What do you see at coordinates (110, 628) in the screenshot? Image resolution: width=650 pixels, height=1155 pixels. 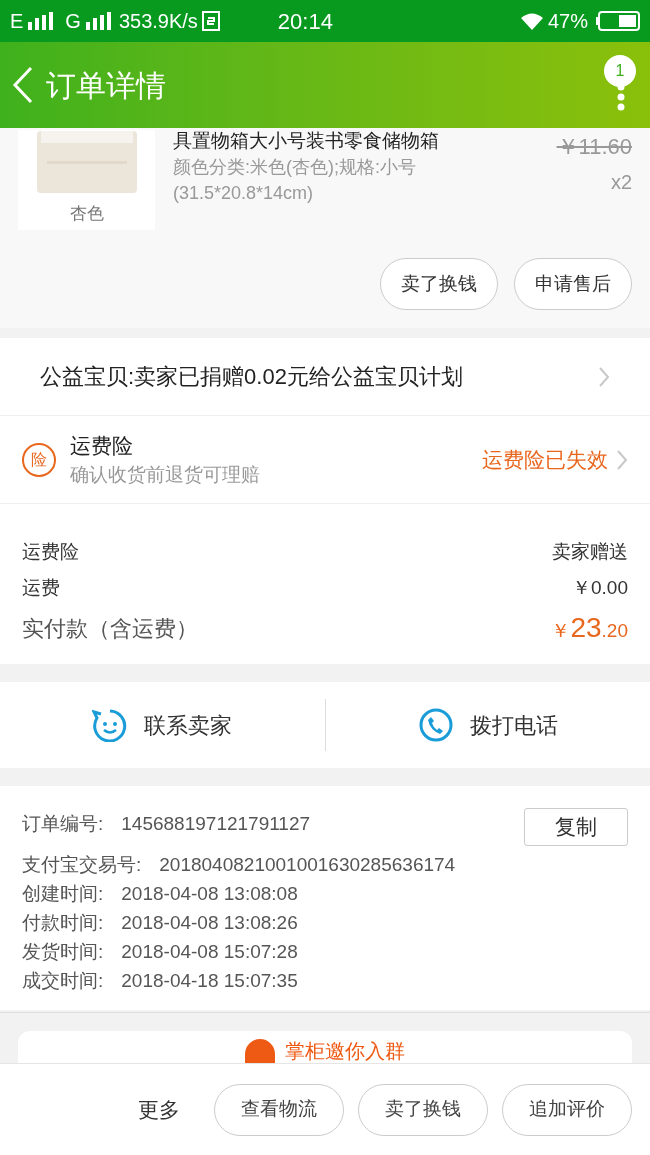 I see `total-label: 实付款（含运费）` at bounding box center [110, 628].